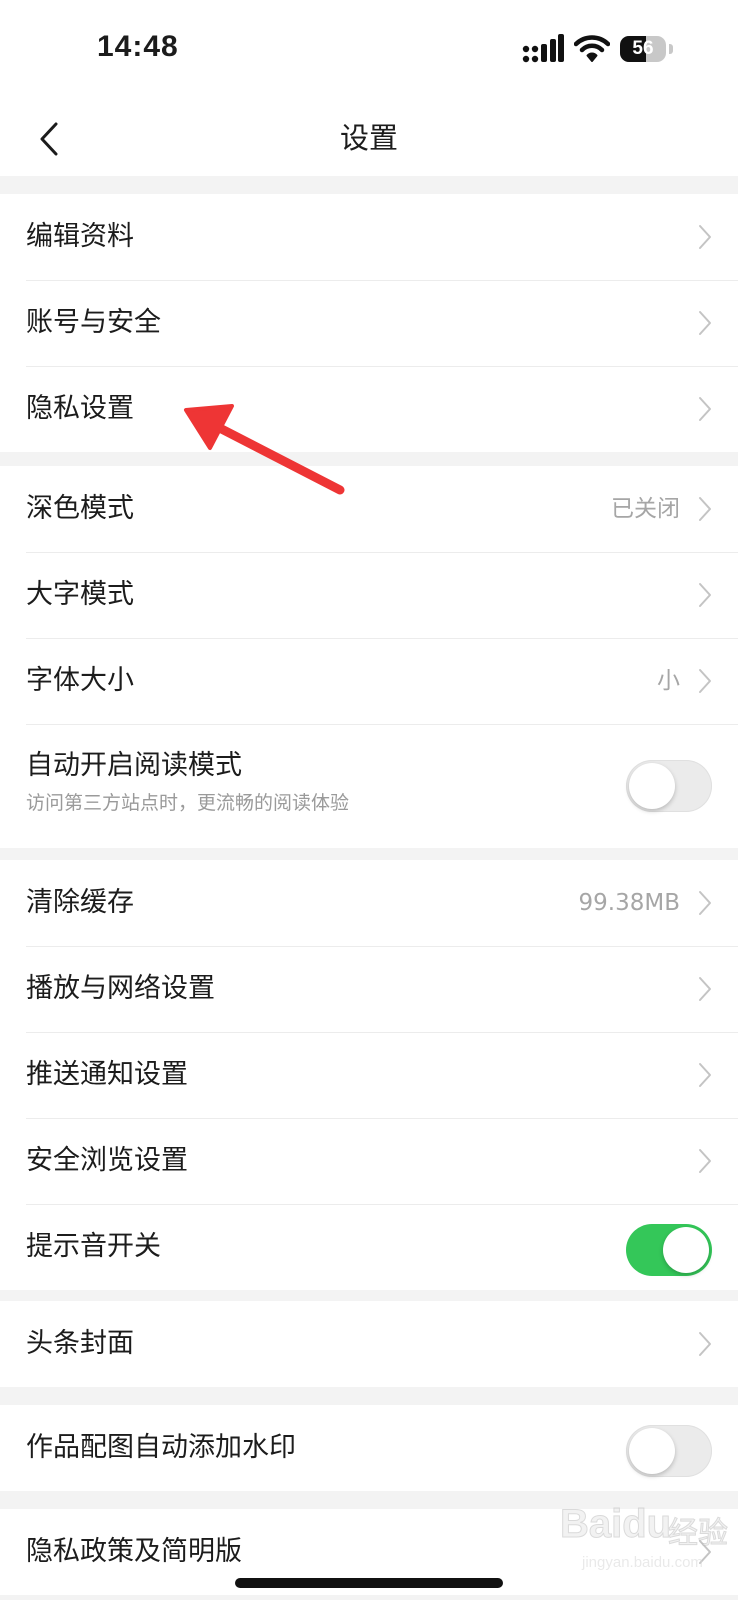 The width and height of the screenshot is (738, 1600). What do you see at coordinates (645, 509) in the screenshot?
I see `row-value: 已关闭` at bounding box center [645, 509].